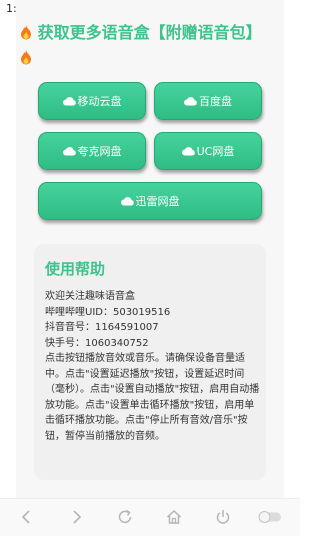 The height and width of the screenshot is (536, 320). Describe the element at coordinates (125, 517) in the screenshot. I see `refresh-icon` at that location.